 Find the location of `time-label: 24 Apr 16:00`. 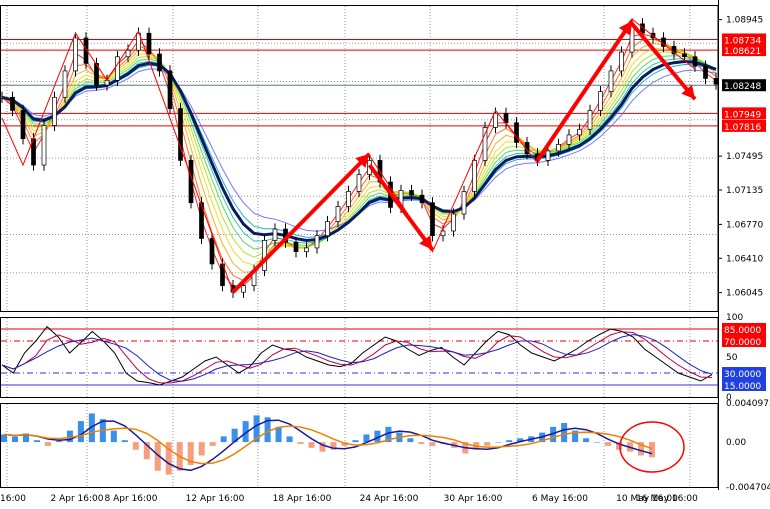

time-label: 24 Apr 16:00 is located at coordinates (389, 499).